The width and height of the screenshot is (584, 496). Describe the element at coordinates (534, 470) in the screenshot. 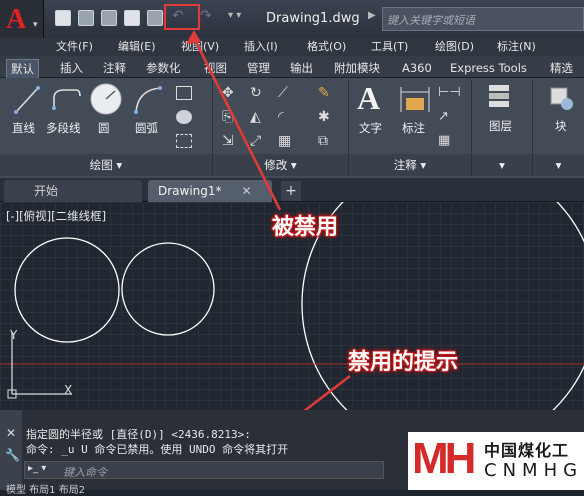

I see `watermark-code: CNMHG` at that location.